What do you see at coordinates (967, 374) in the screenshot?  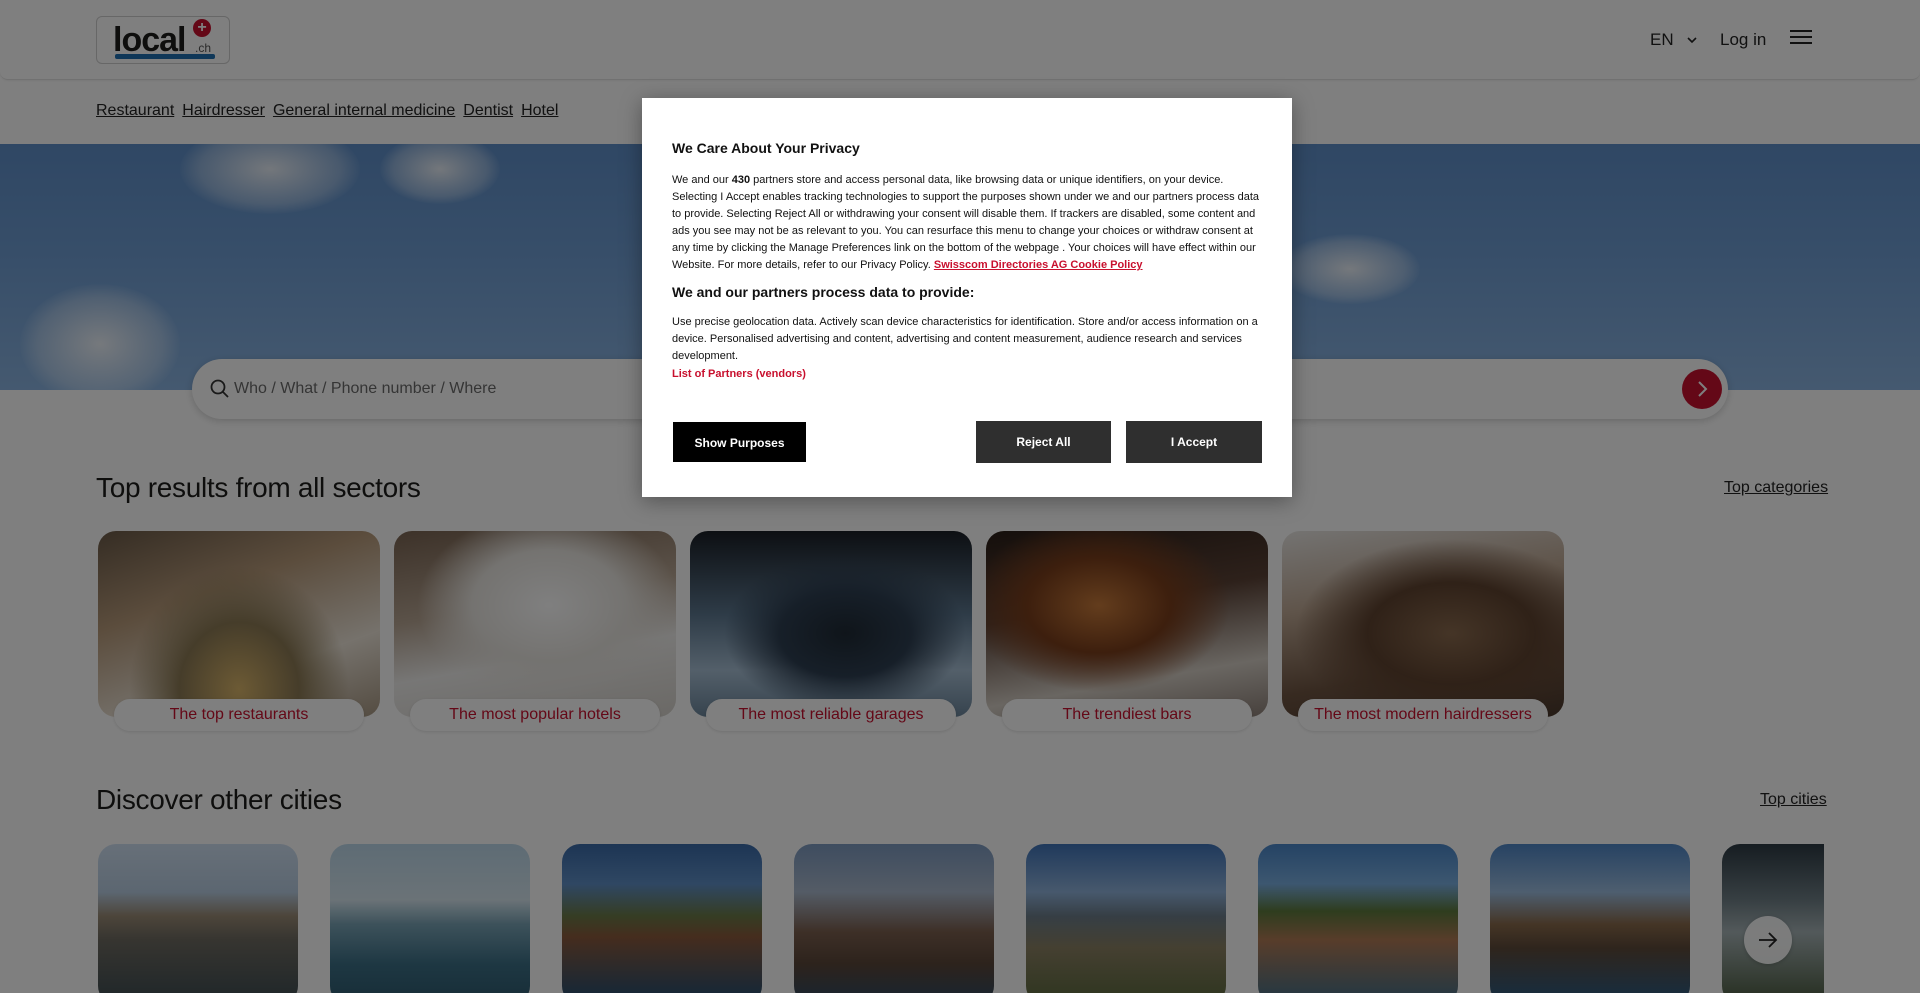 I see `vendors-list-link: List of Partners (vendors)` at bounding box center [967, 374].